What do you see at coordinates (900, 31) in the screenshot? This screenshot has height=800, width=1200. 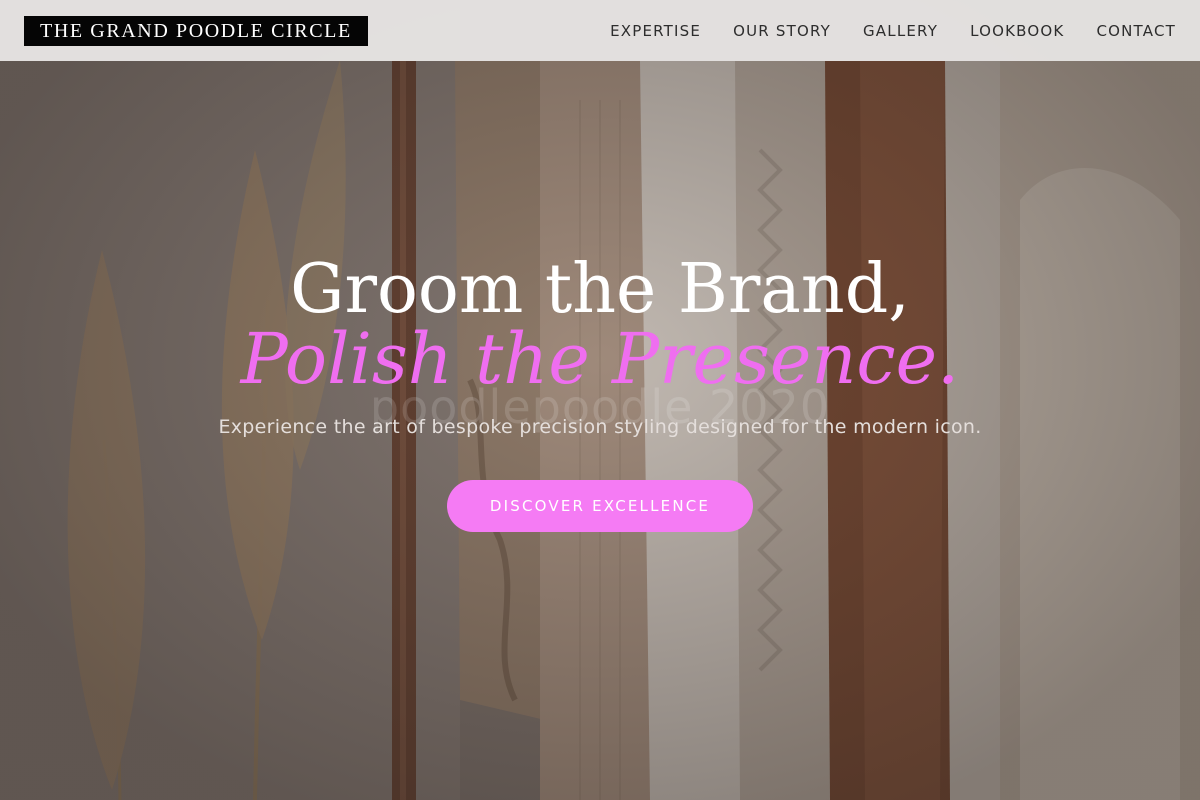 I see `nav-item-gallery: GALLERY` at bounding box center [900, 31].